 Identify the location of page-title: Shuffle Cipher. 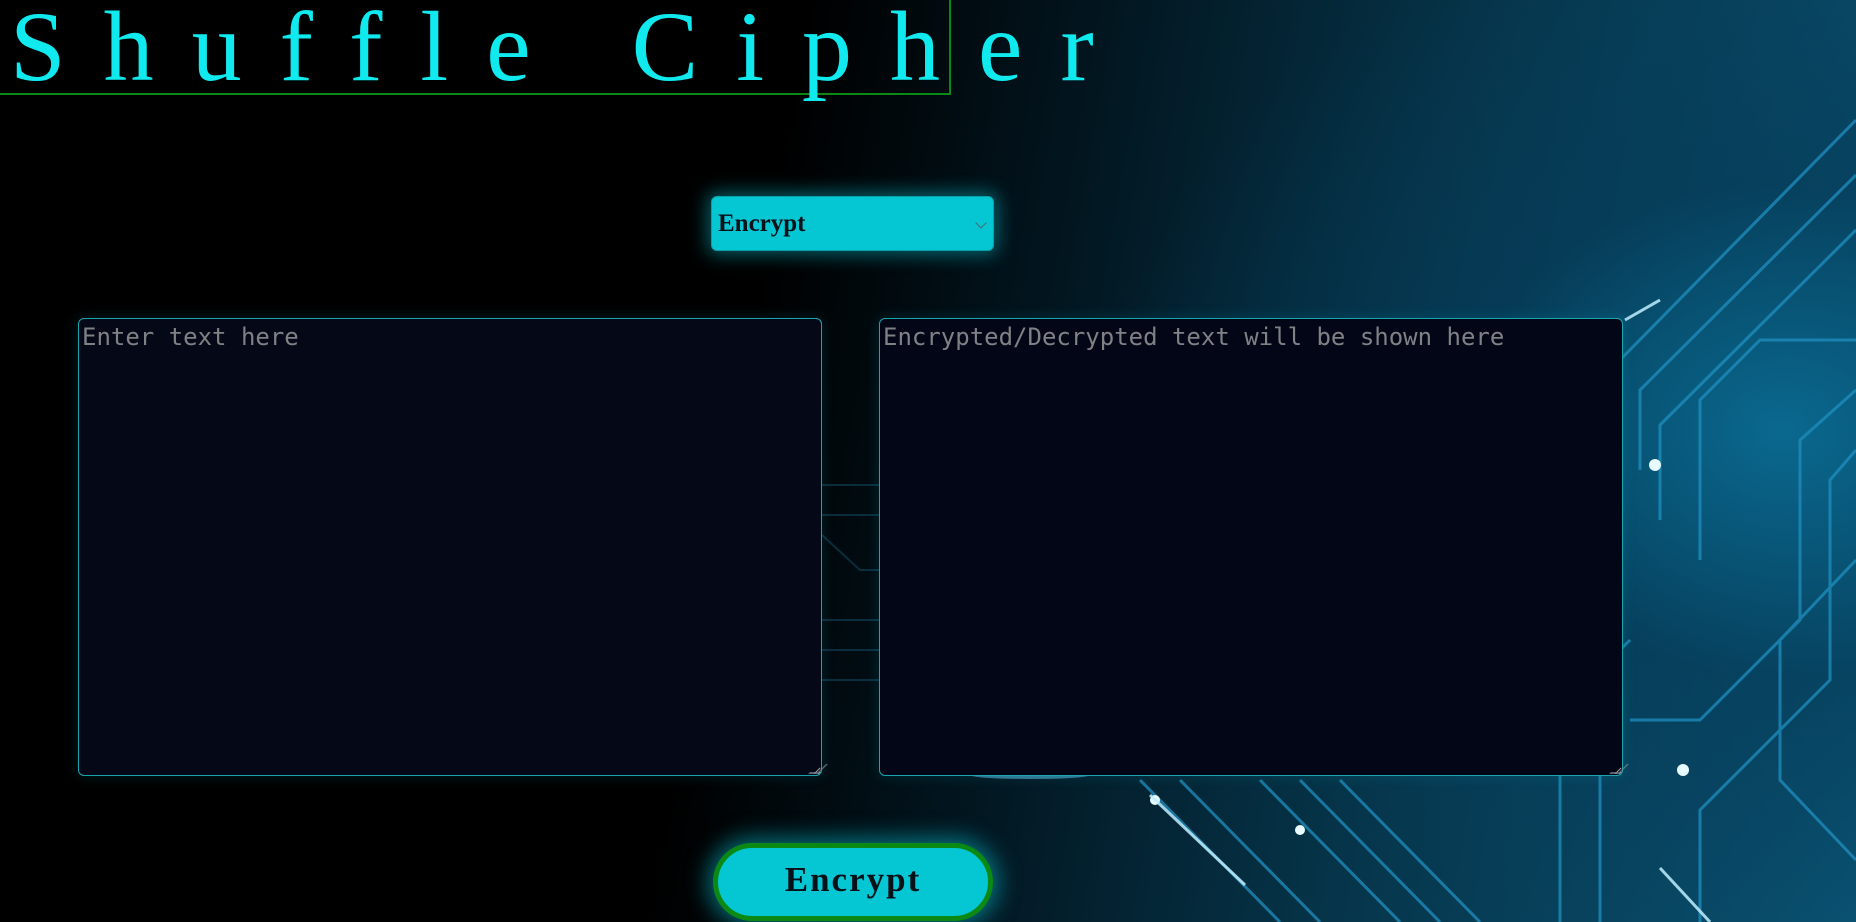
(571, 51).